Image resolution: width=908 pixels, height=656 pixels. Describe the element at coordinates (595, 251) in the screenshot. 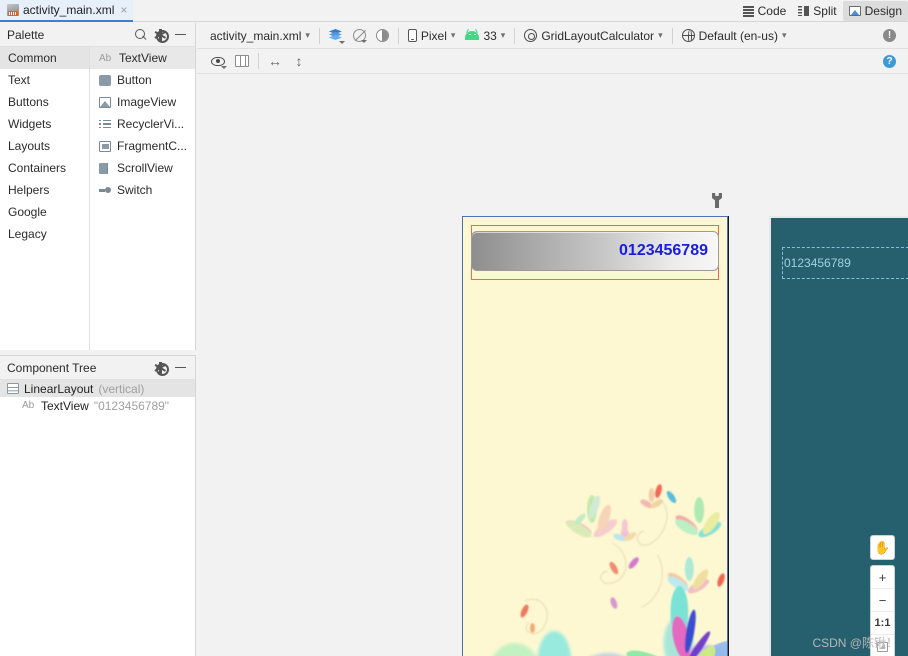

I see `preview-textview: 0123456789` at that location.